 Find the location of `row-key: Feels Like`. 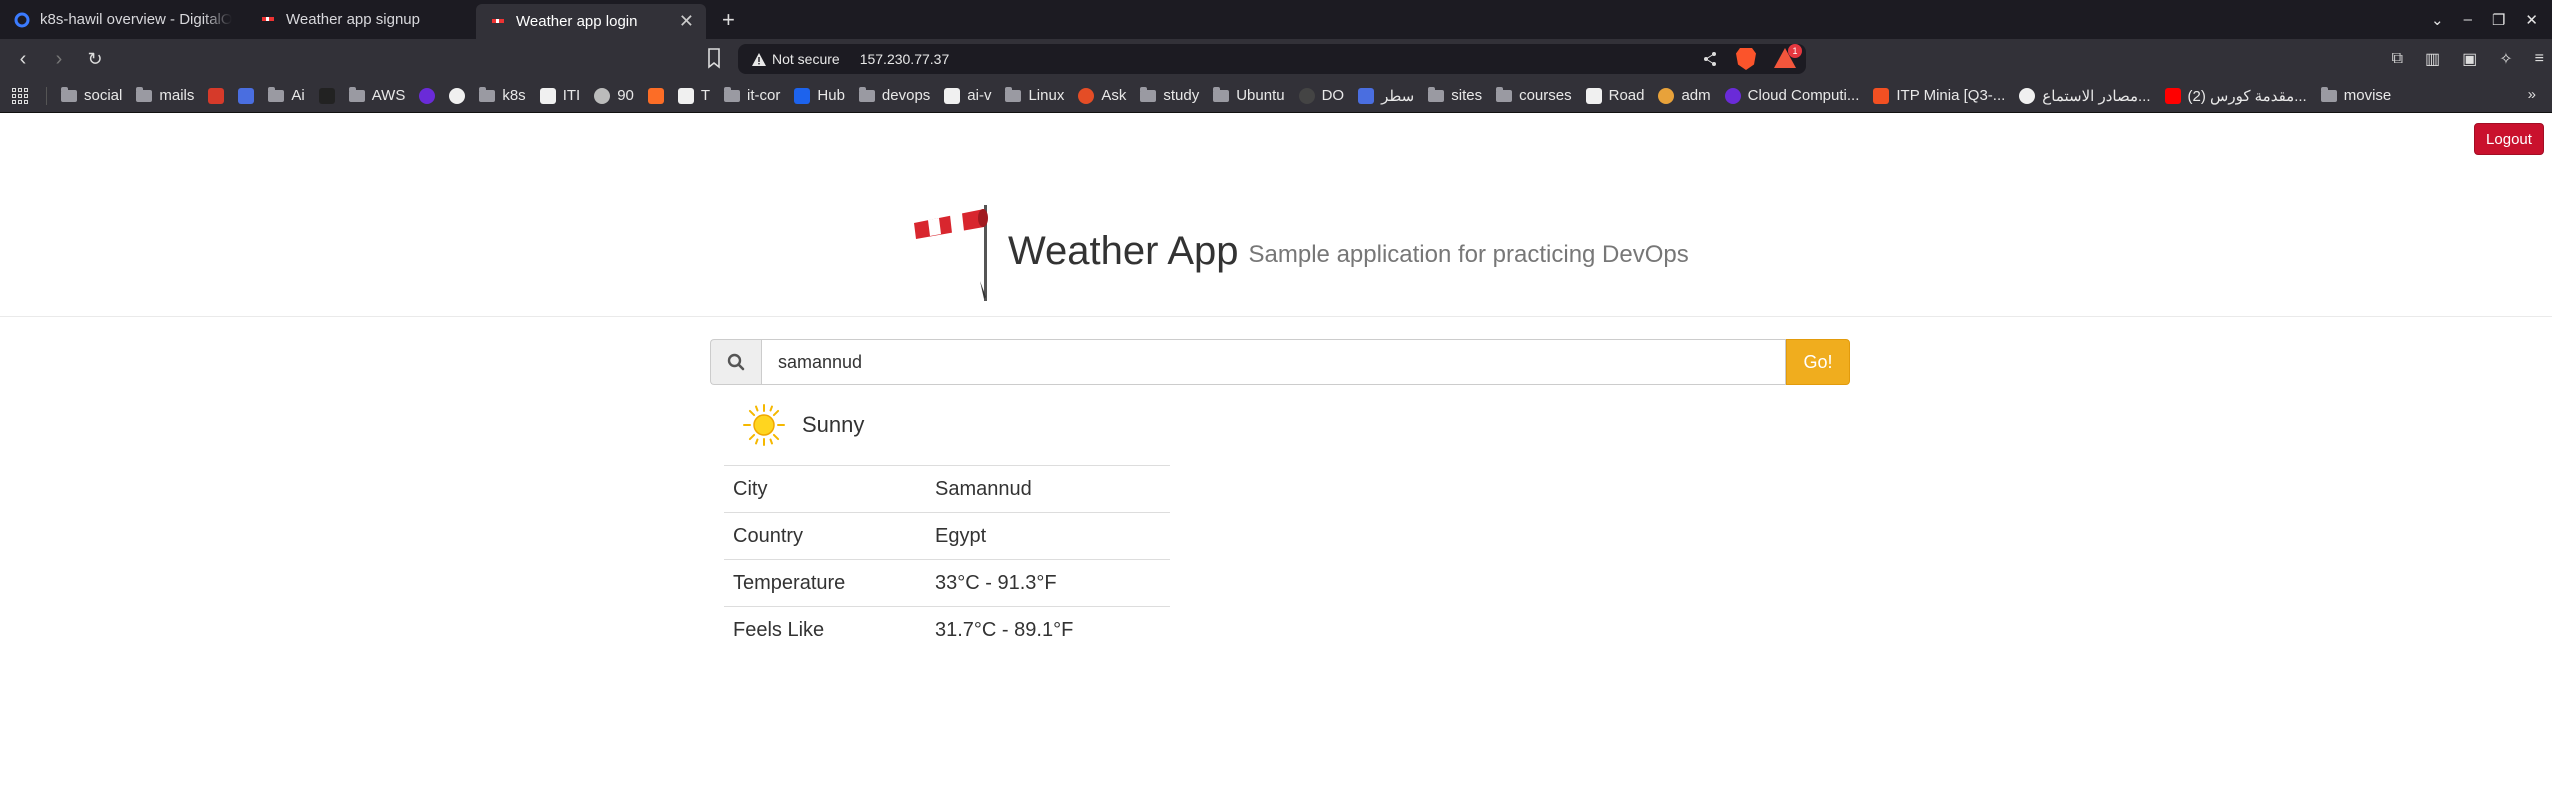

row-key: Feels Like is located at coordinates (825, 630).